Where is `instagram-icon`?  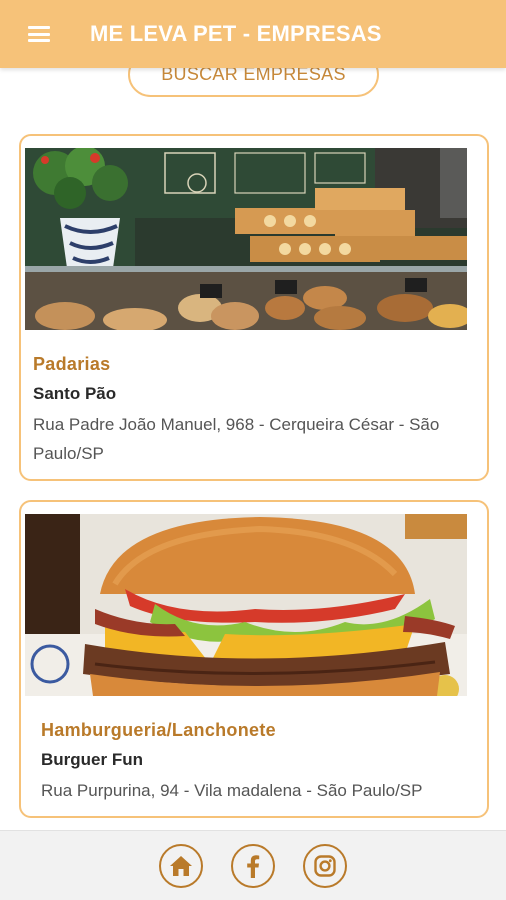
instagram-icon is located at coordinates (325, 865).